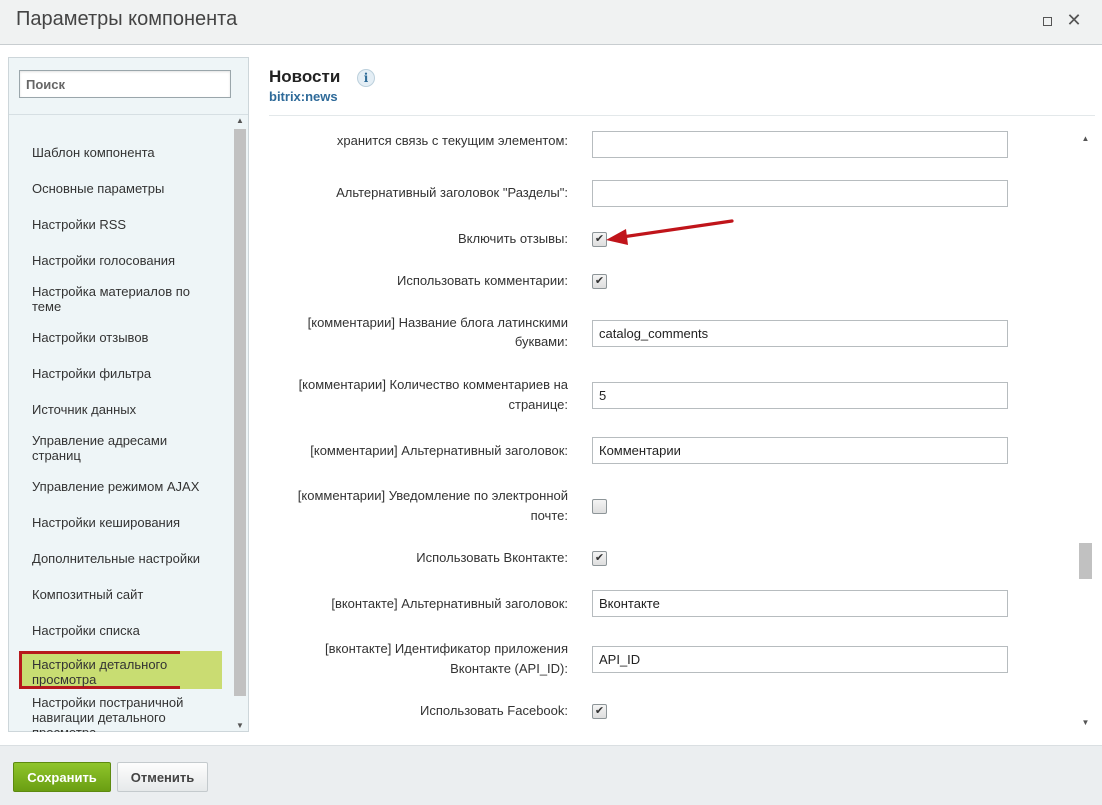  Describe the element at coordinates (513, 238) in the screenshot. I see `field-label: Включить отзывы:` at that location.